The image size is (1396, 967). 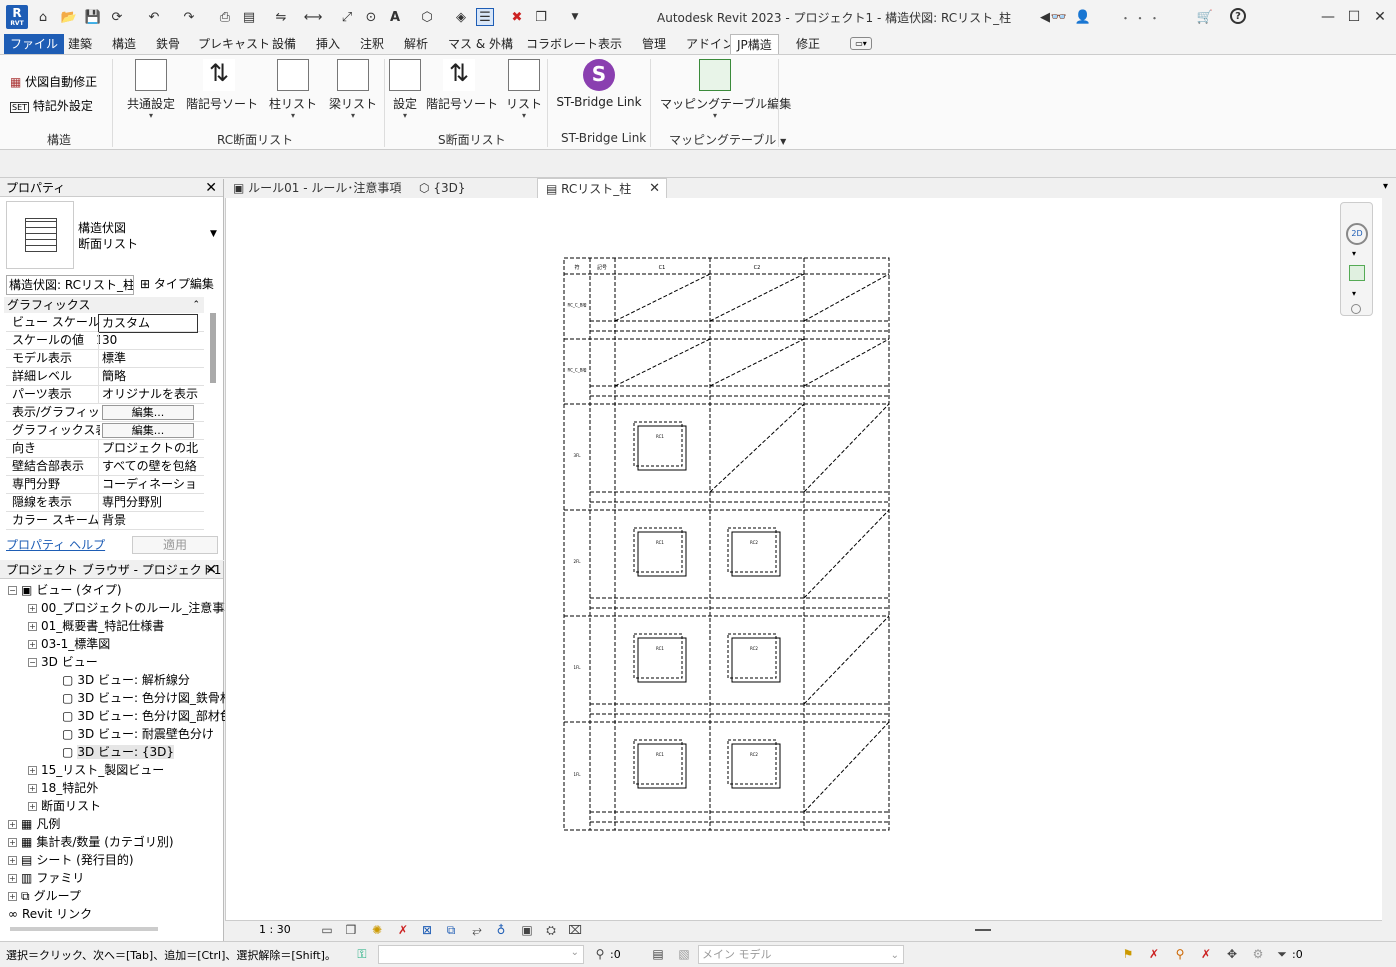 I want to click on property-value: オリジナルを表示, so click(x=148, y=394).